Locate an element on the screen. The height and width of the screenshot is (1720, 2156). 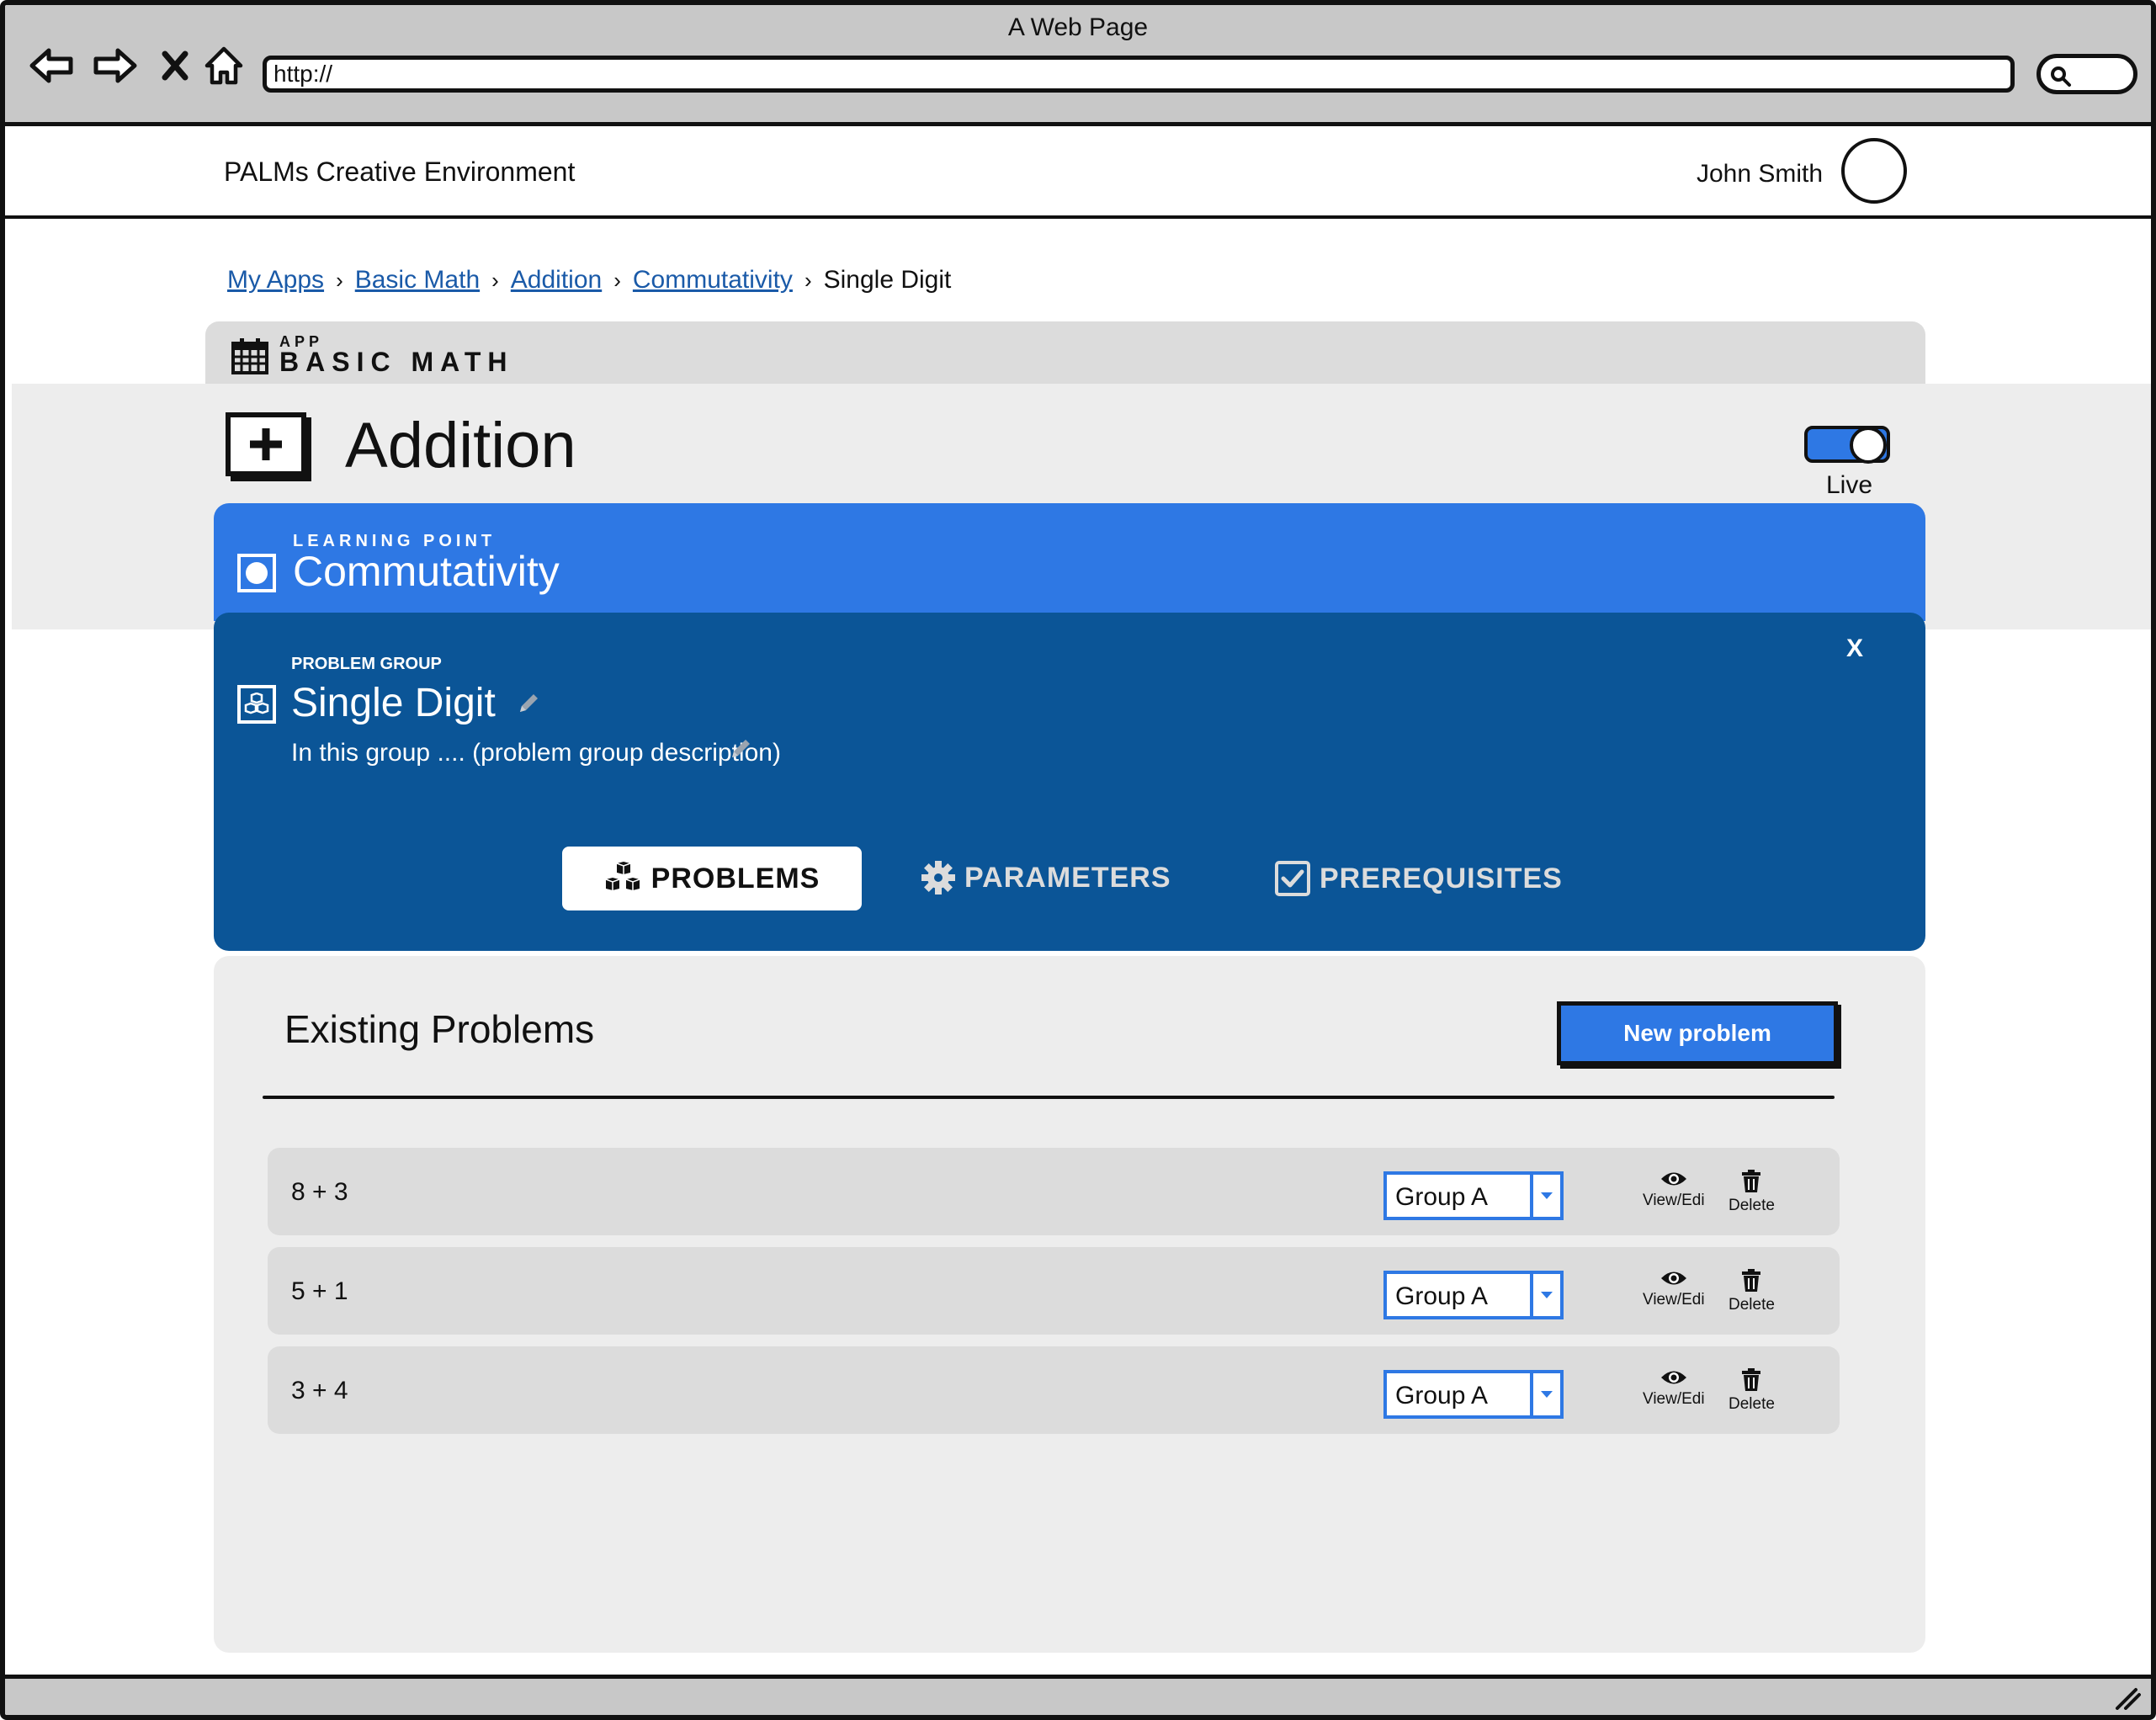
breadcrumb-current: Single Digit is located at coordinates (887, 280).